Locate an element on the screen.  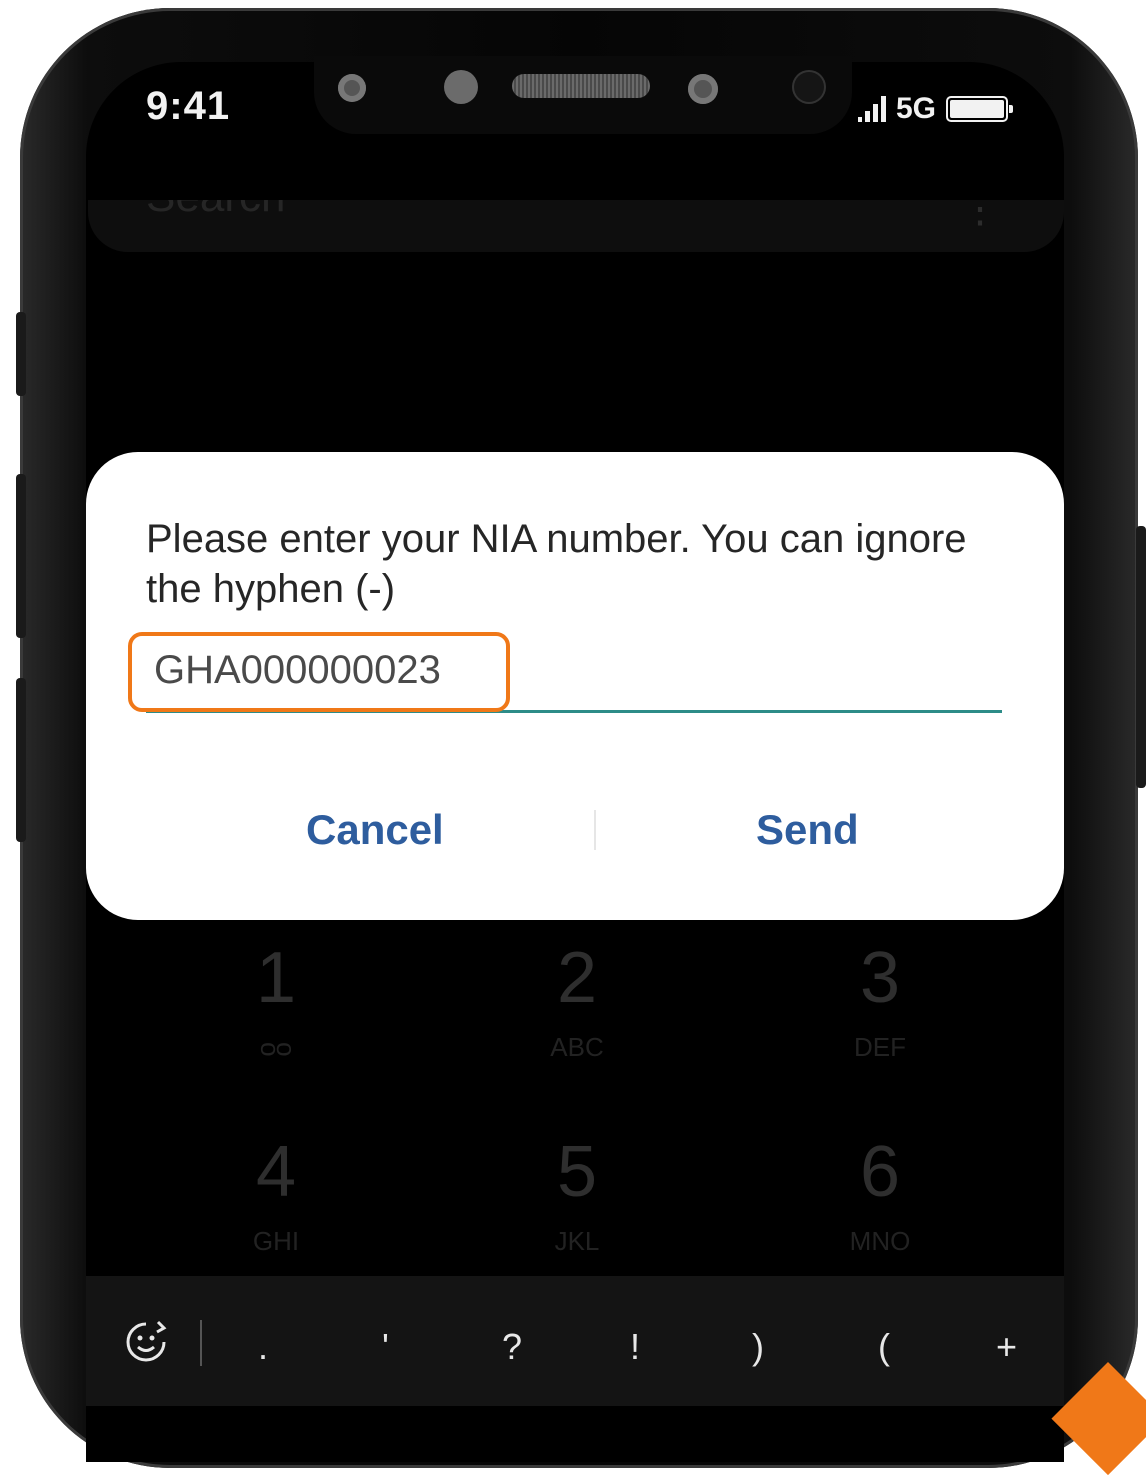
key-number: 6 is located at coordinates (880, 1172).